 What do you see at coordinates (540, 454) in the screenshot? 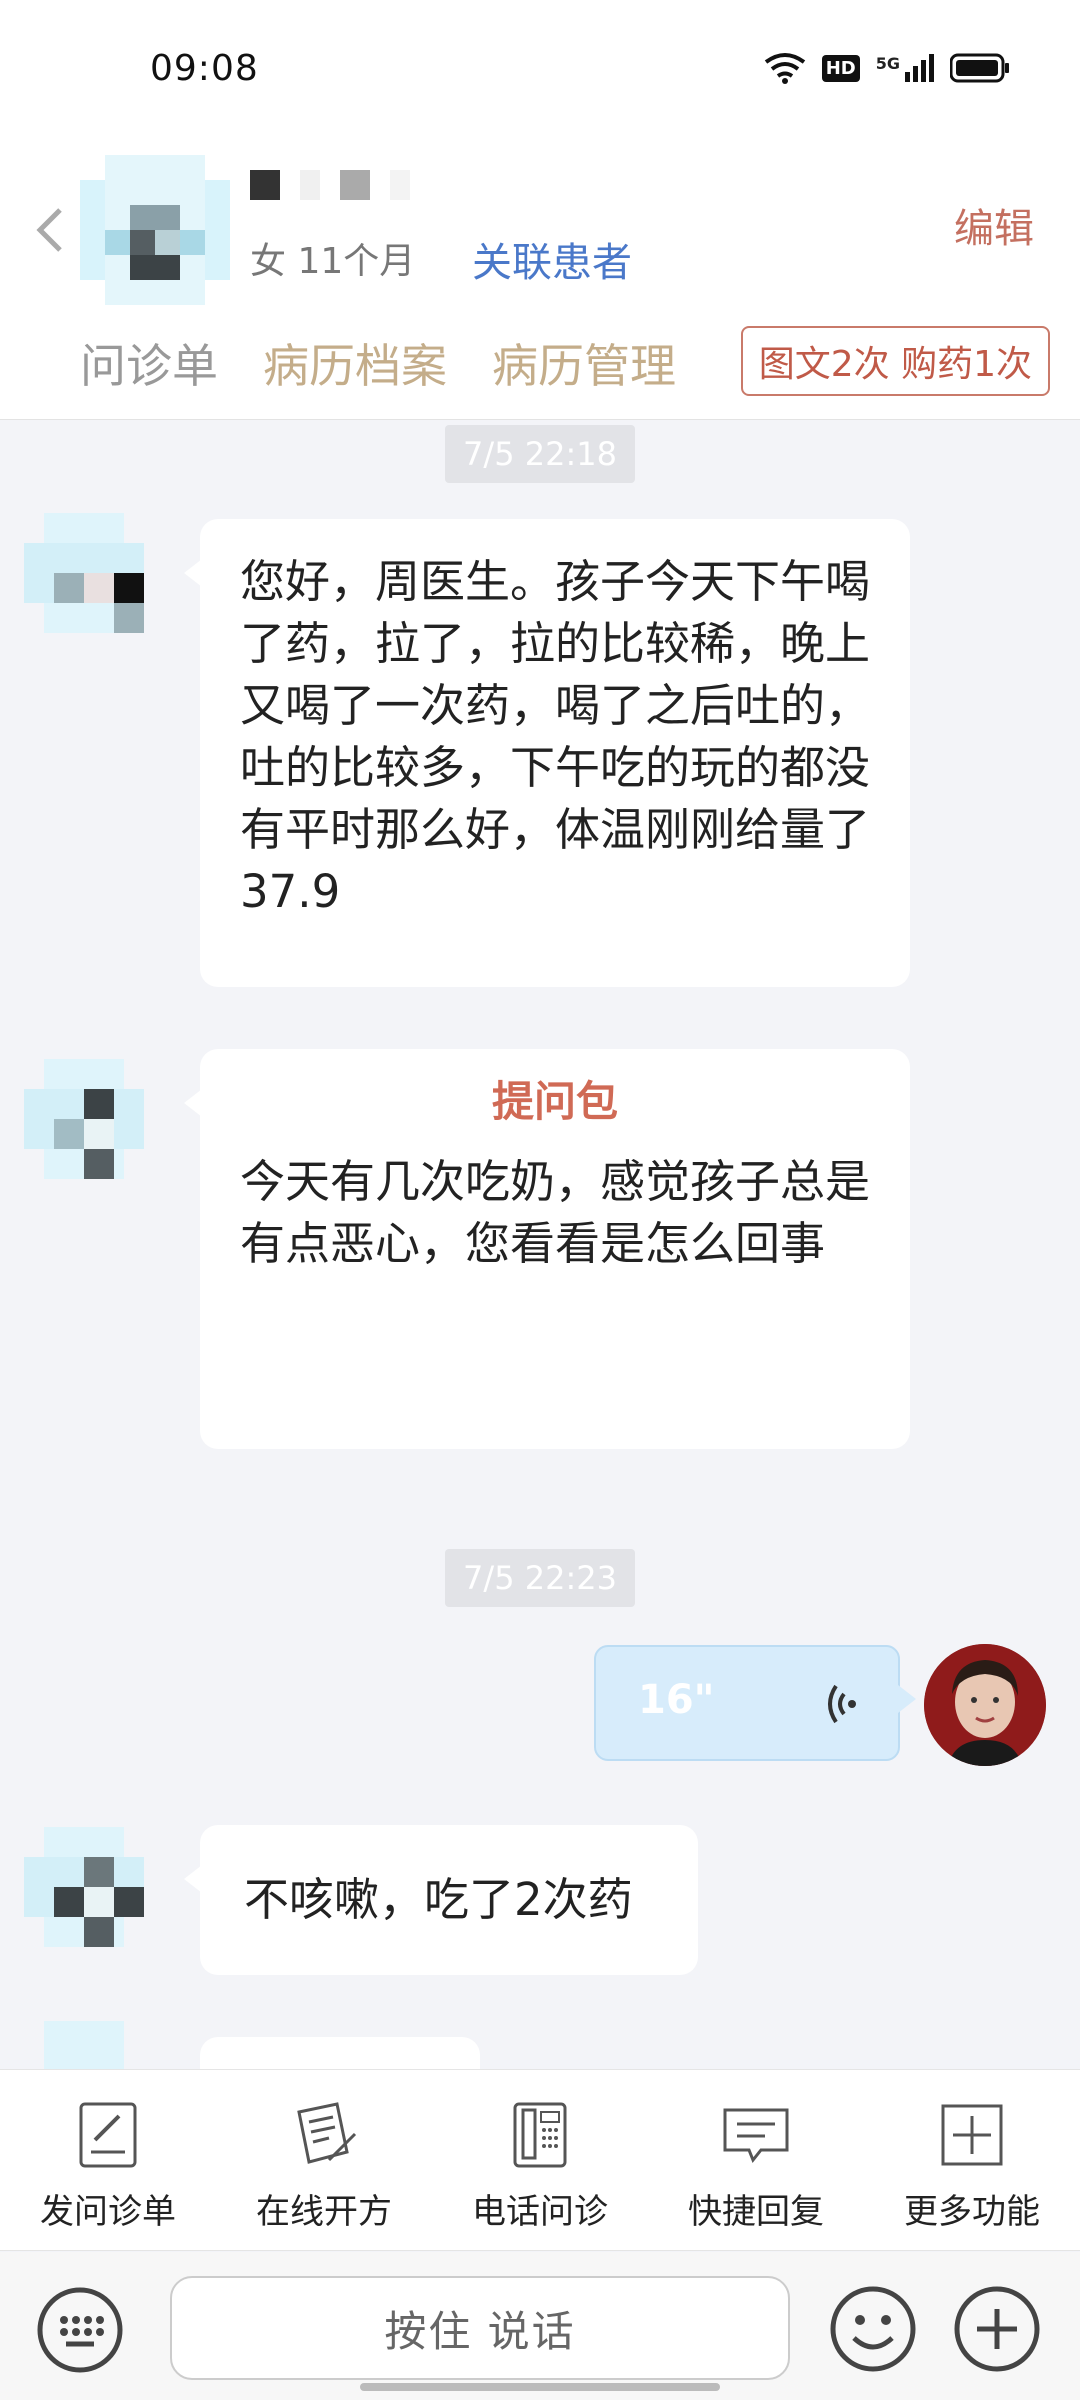
I see `timestamp: 7/5 22:18` at bounding box center [540, 454].